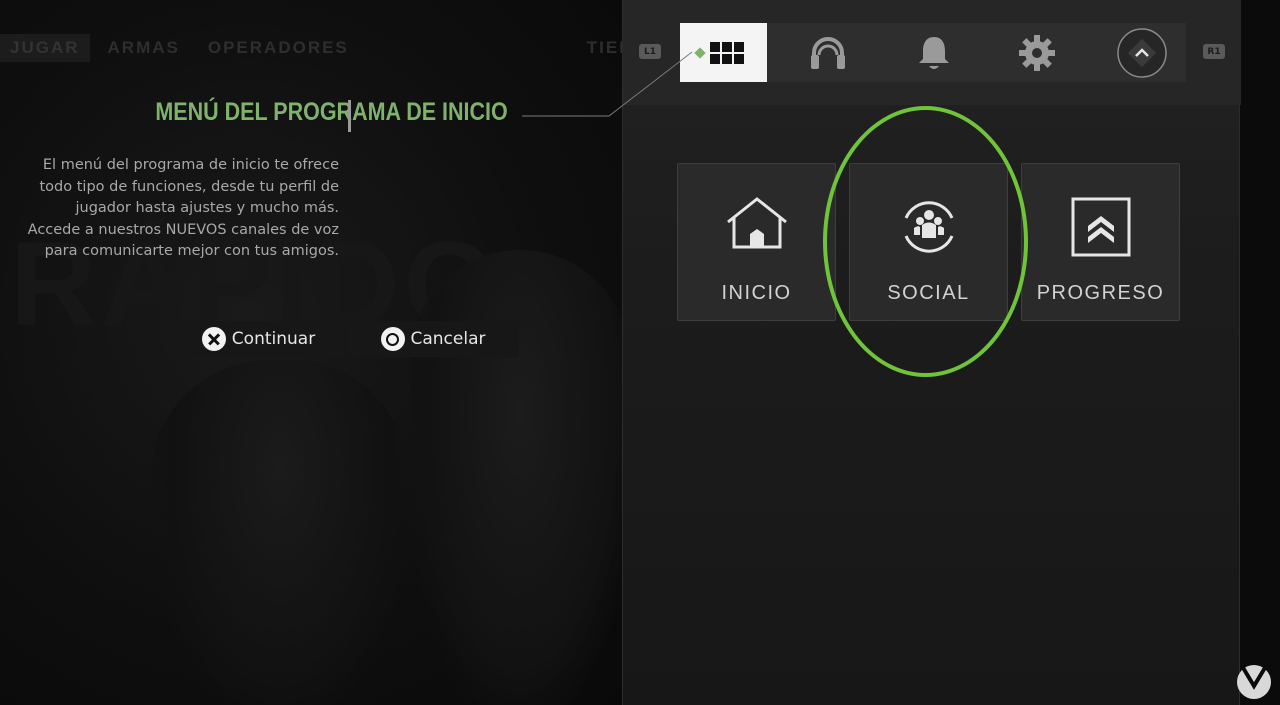 Image resolution: width=1280 pixels, height=705 pixels. I want to click on tutorial-buttons: Continuar Cancelar, so click(346, 339).